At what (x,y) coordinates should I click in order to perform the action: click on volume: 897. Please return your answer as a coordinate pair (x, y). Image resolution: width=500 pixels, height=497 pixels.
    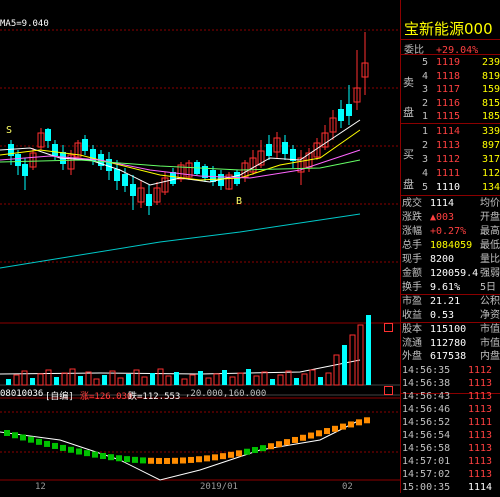
    Looking at the image, I should click on (491, 145).